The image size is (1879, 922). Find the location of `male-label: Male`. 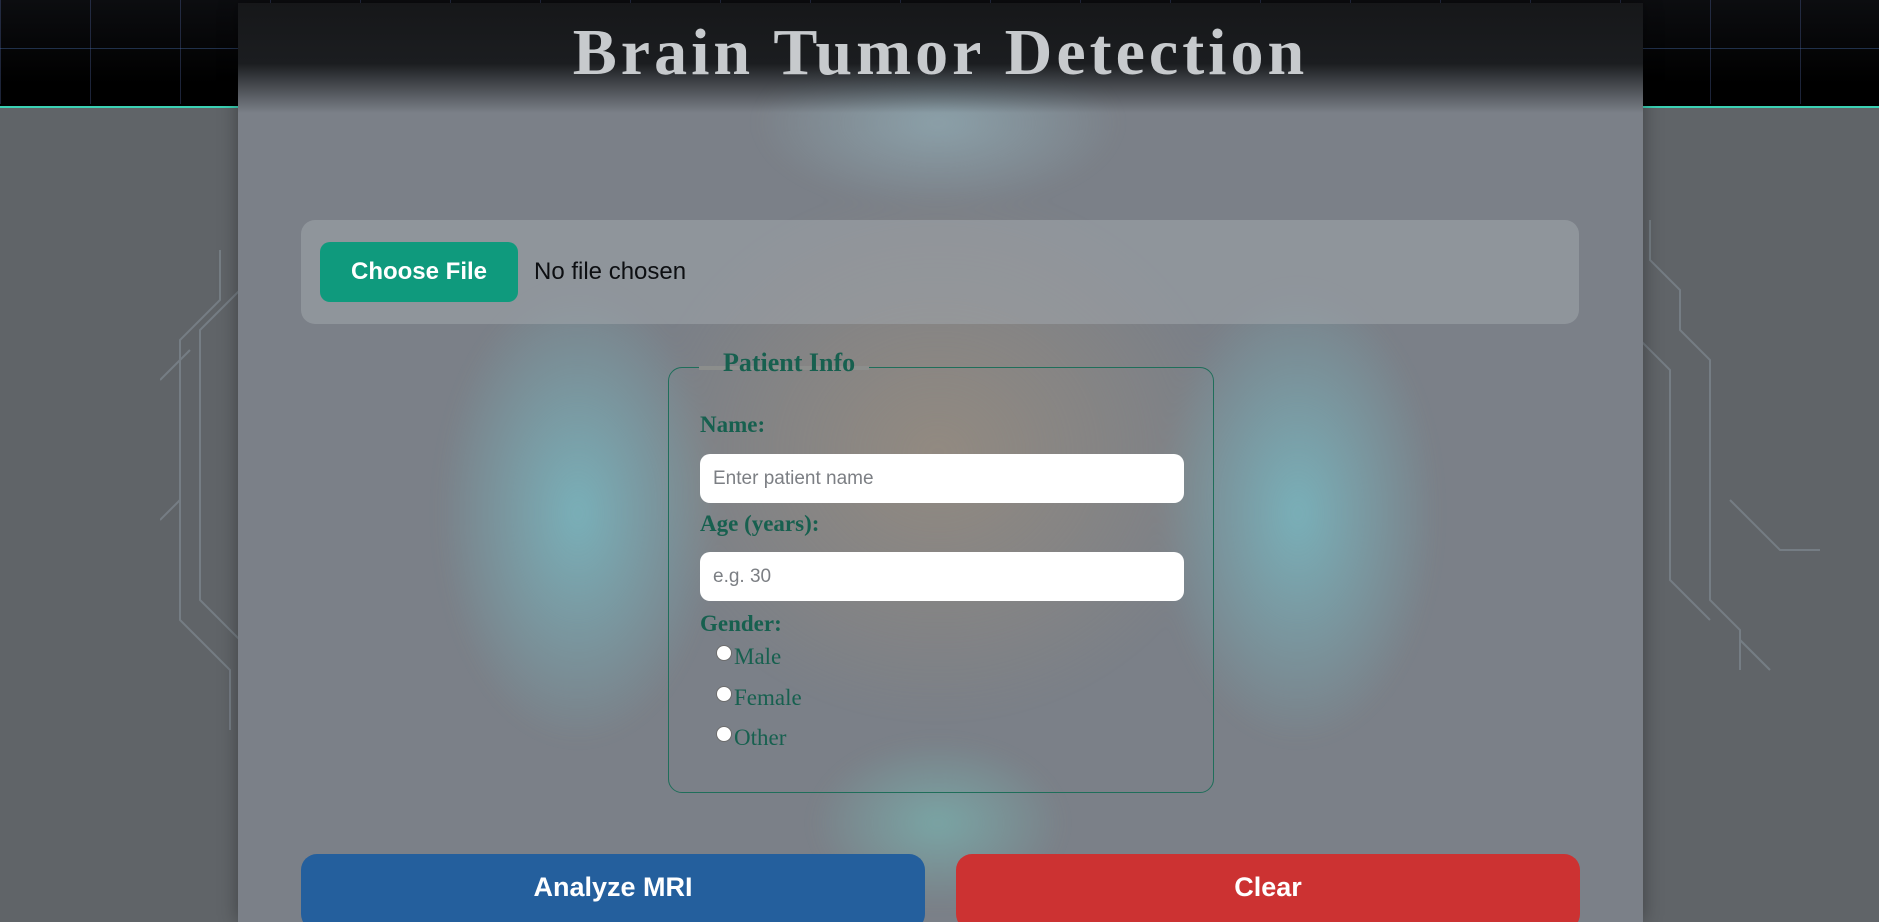

male-label: Male is located at coordinates (758, 656).